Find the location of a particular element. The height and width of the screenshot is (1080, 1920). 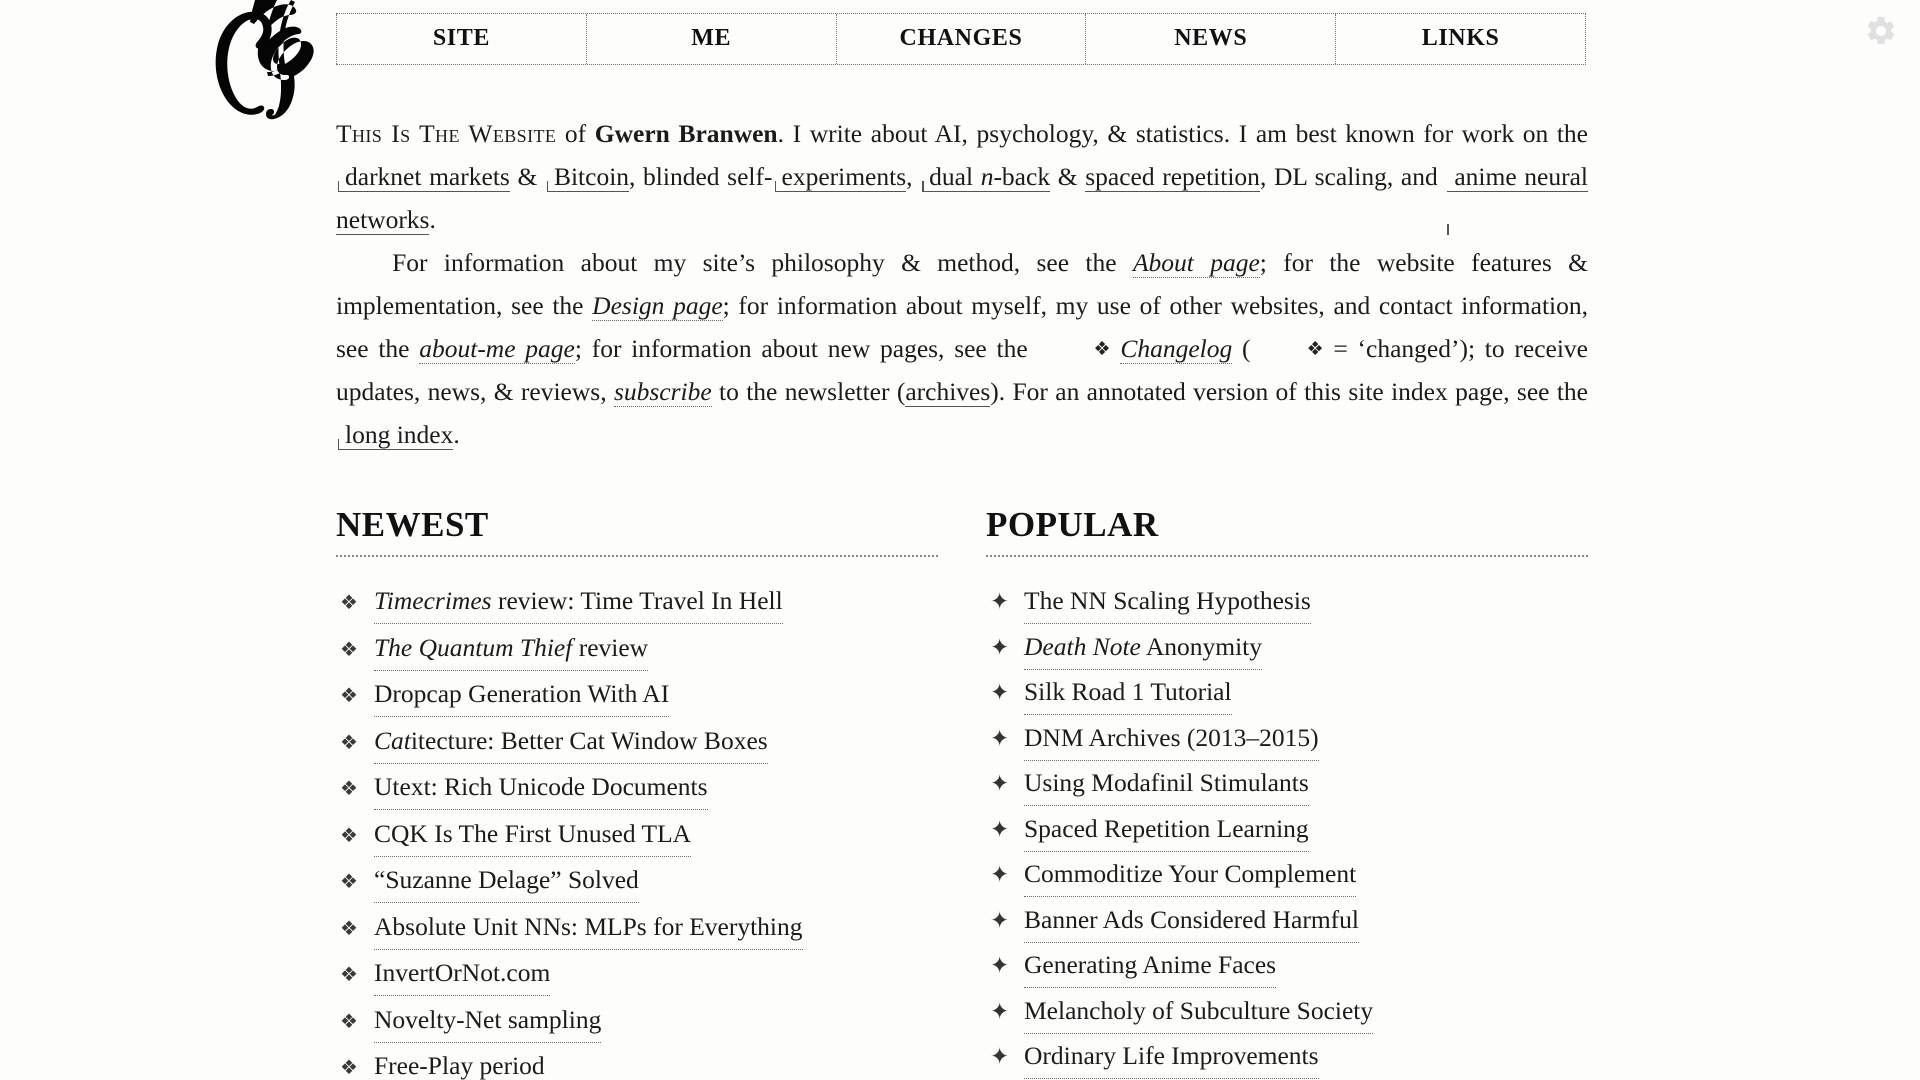

link-spaced-repetition: spaced repetition is located at coordinates (1172, 177).